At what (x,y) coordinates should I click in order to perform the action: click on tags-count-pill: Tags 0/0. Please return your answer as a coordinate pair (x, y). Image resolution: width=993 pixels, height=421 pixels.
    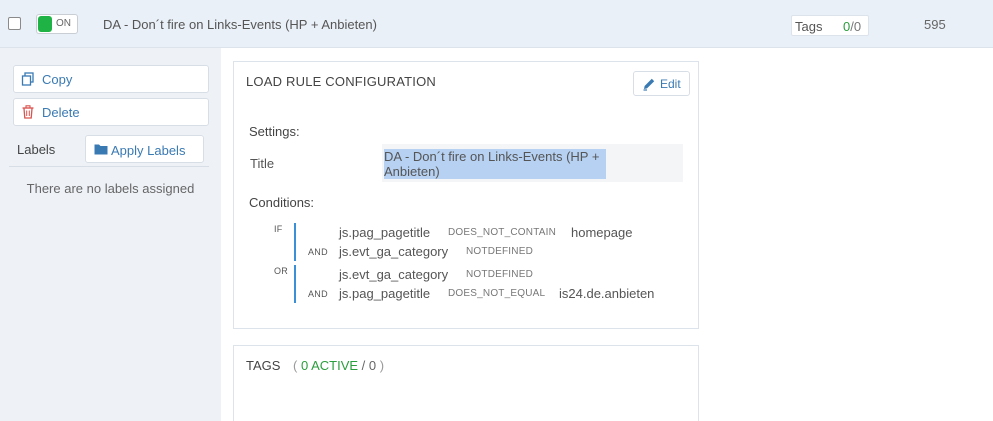
    Looking at the image, I should click on (830, 25).